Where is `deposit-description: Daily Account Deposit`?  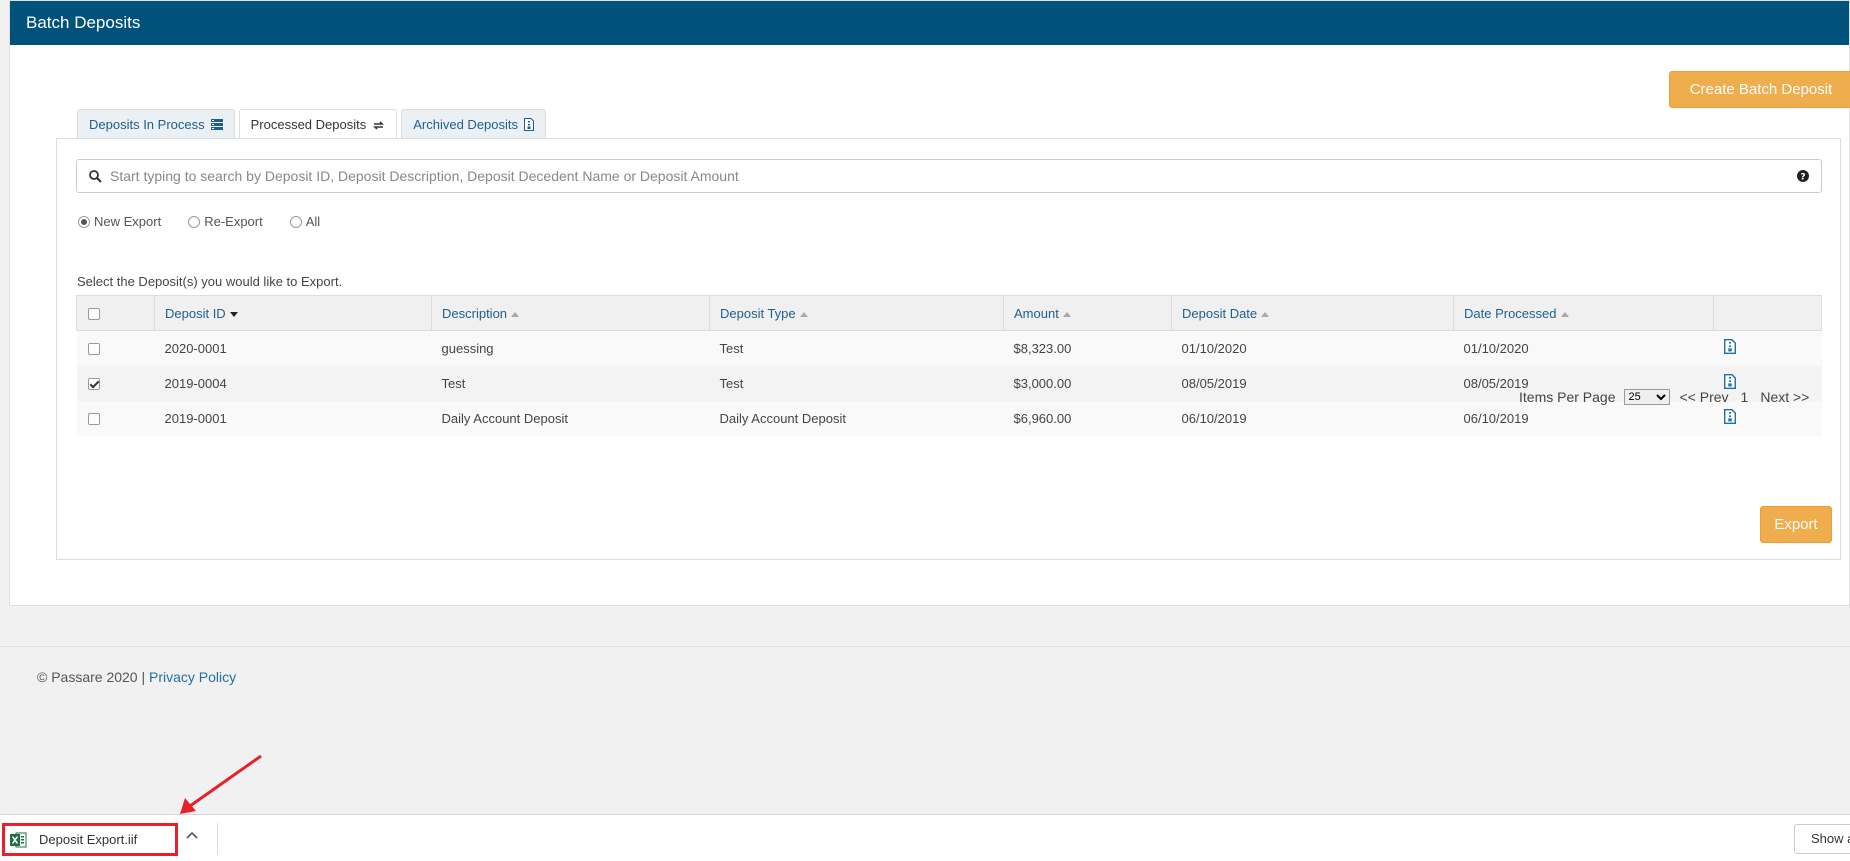 deposit-description: Daily Account Deposit is located at coordinates (570, 418).